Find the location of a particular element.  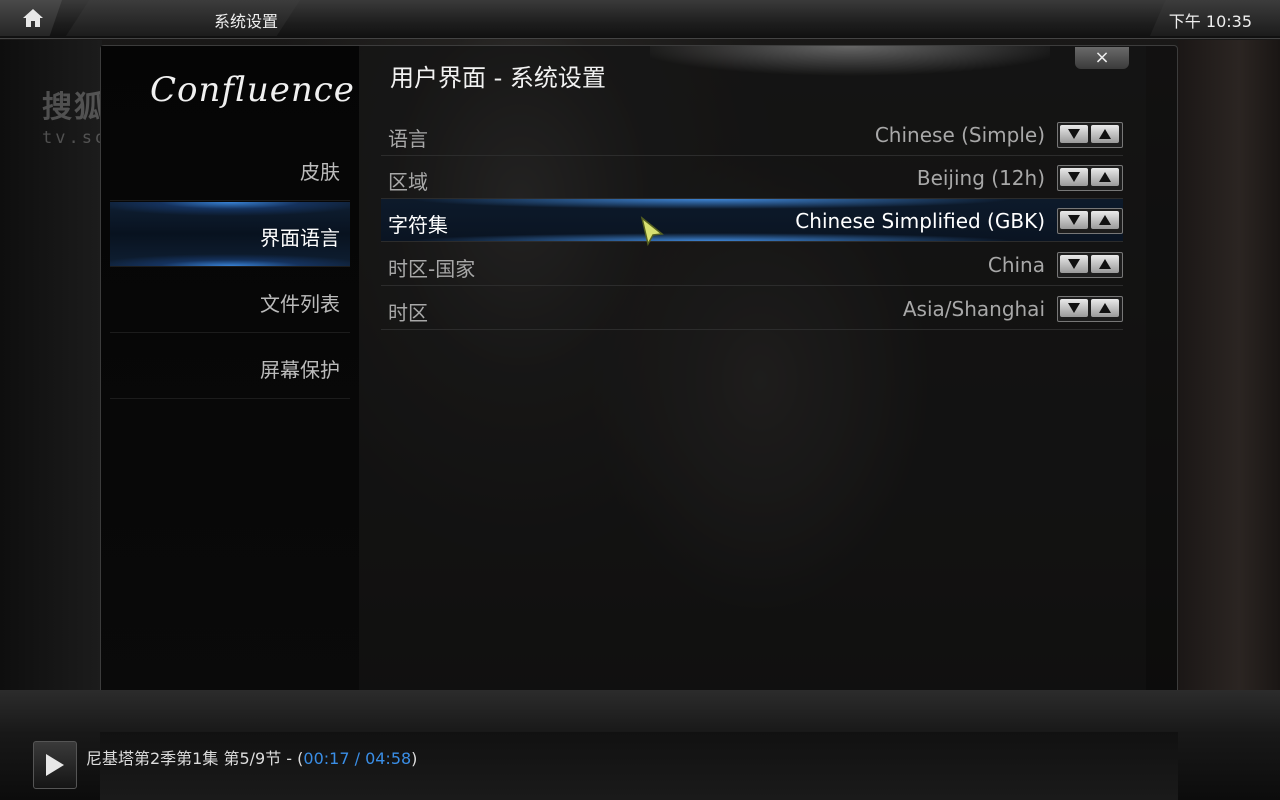

setting-value: Beijing (12h) is located at coordinates (980, 178).